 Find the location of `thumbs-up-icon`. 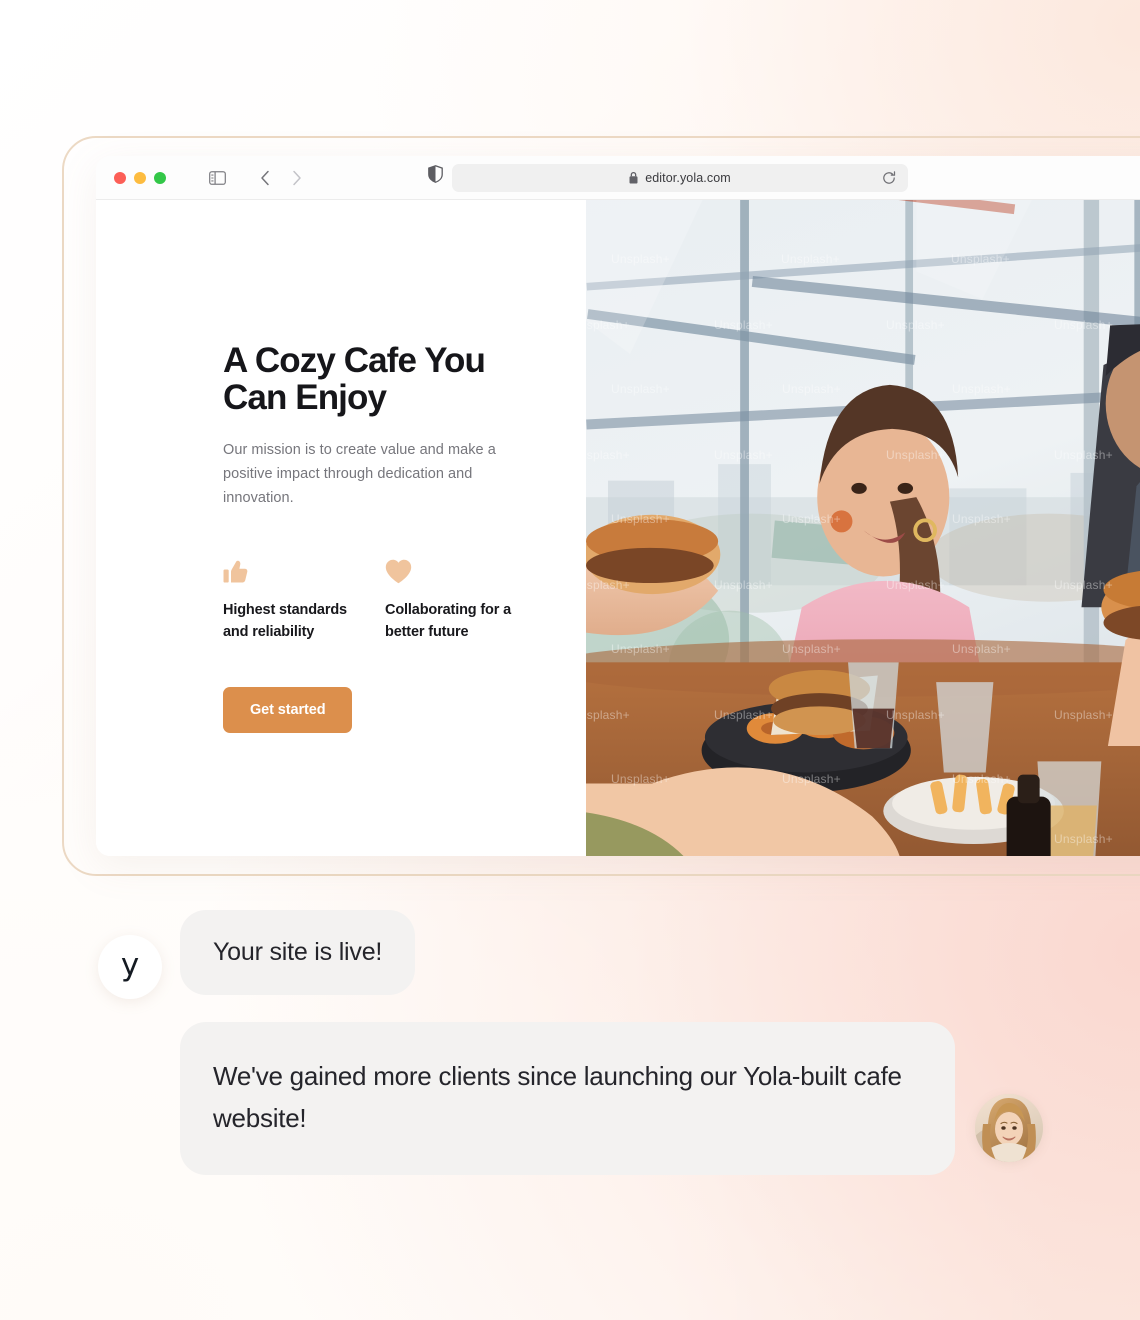

thumbs-up-icon is located at coordinates (304, 572).